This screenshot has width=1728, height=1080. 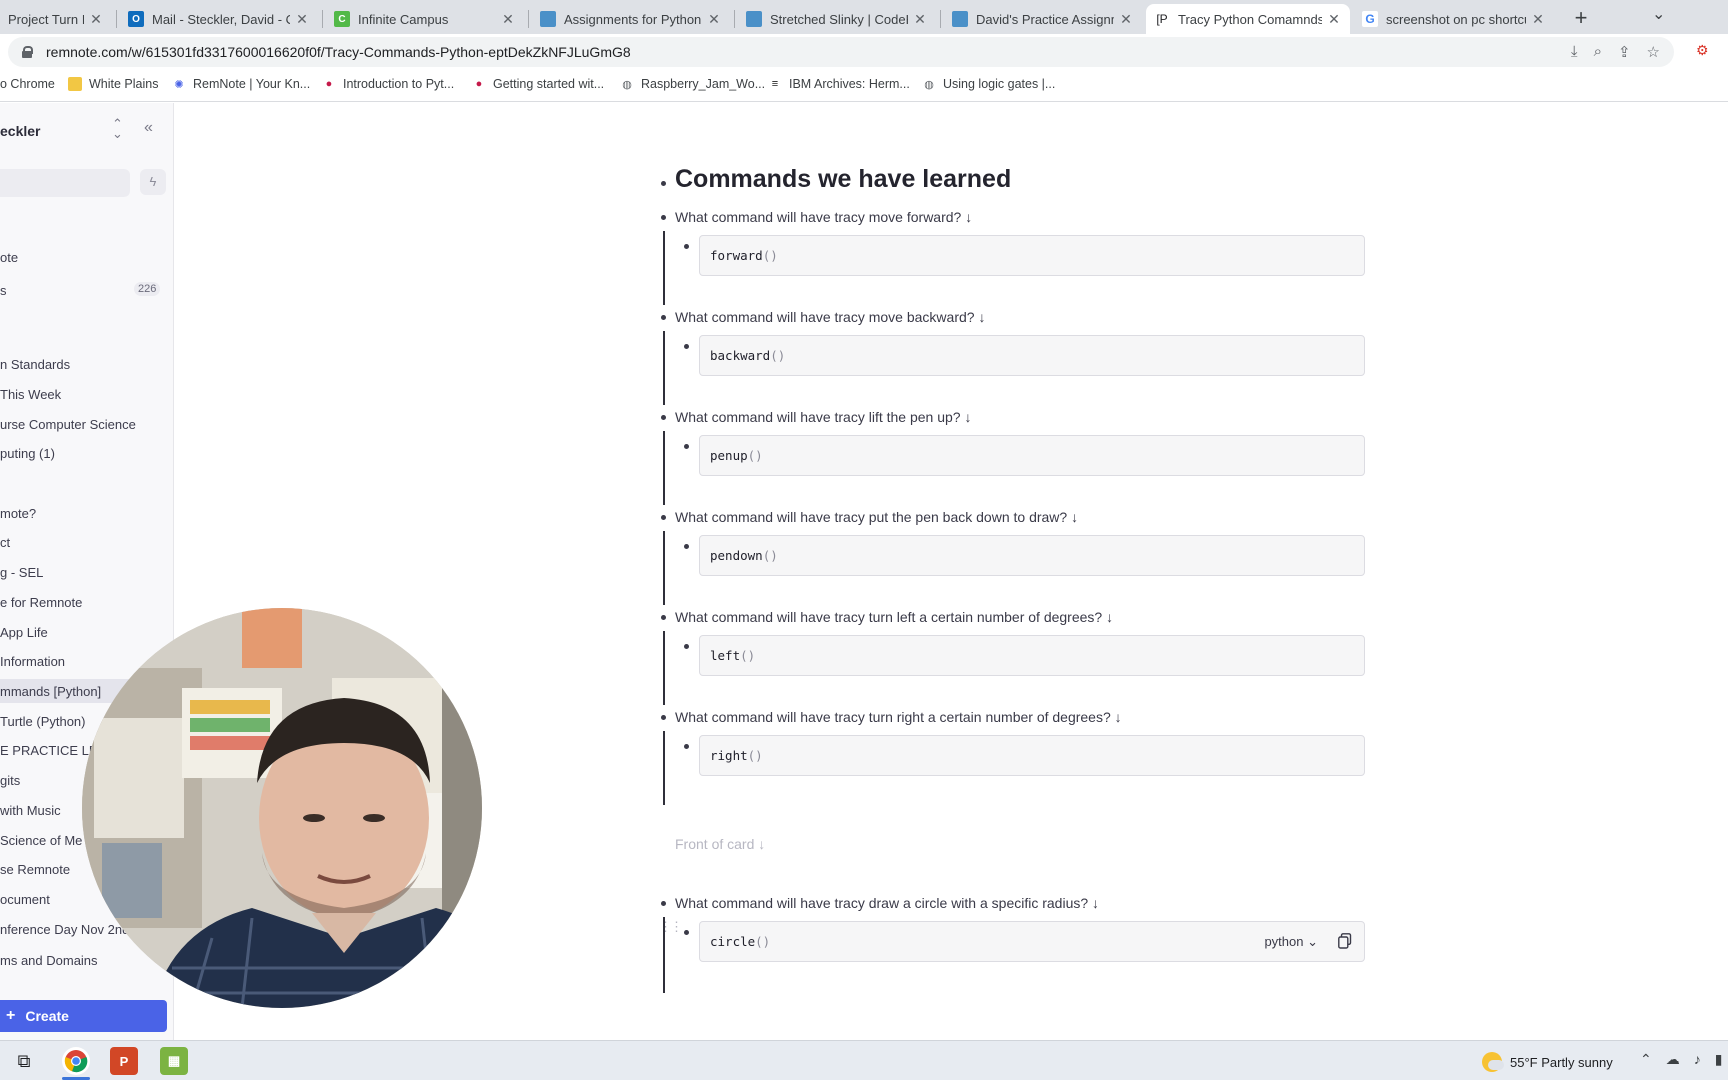 I want to click on quick-action-bolt-icon: ϟ, so click(x=153, y=182).